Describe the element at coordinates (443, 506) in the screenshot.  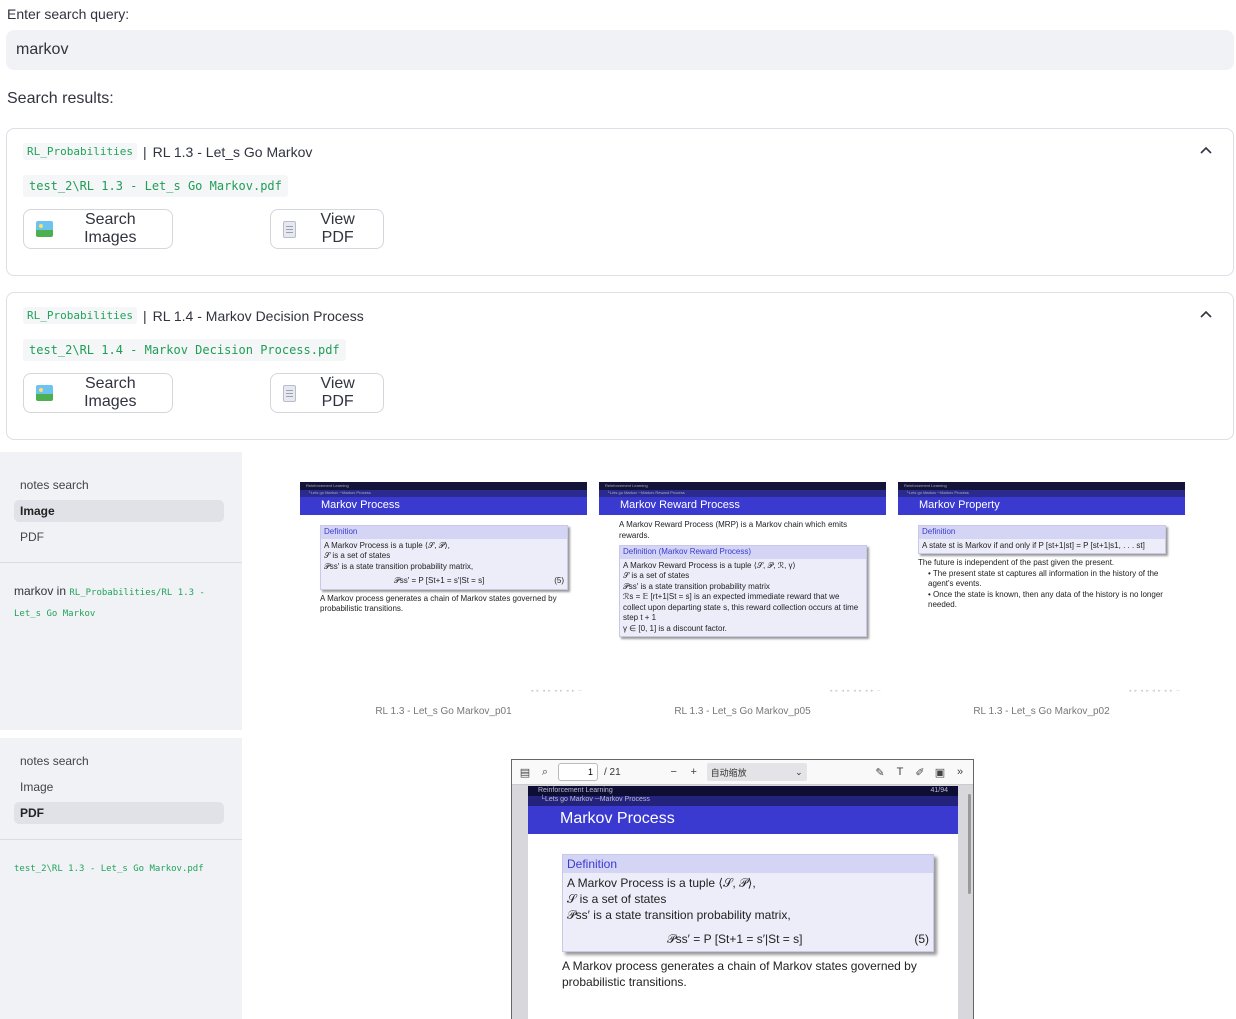
I see `slide-title: Markov Process` at that location.